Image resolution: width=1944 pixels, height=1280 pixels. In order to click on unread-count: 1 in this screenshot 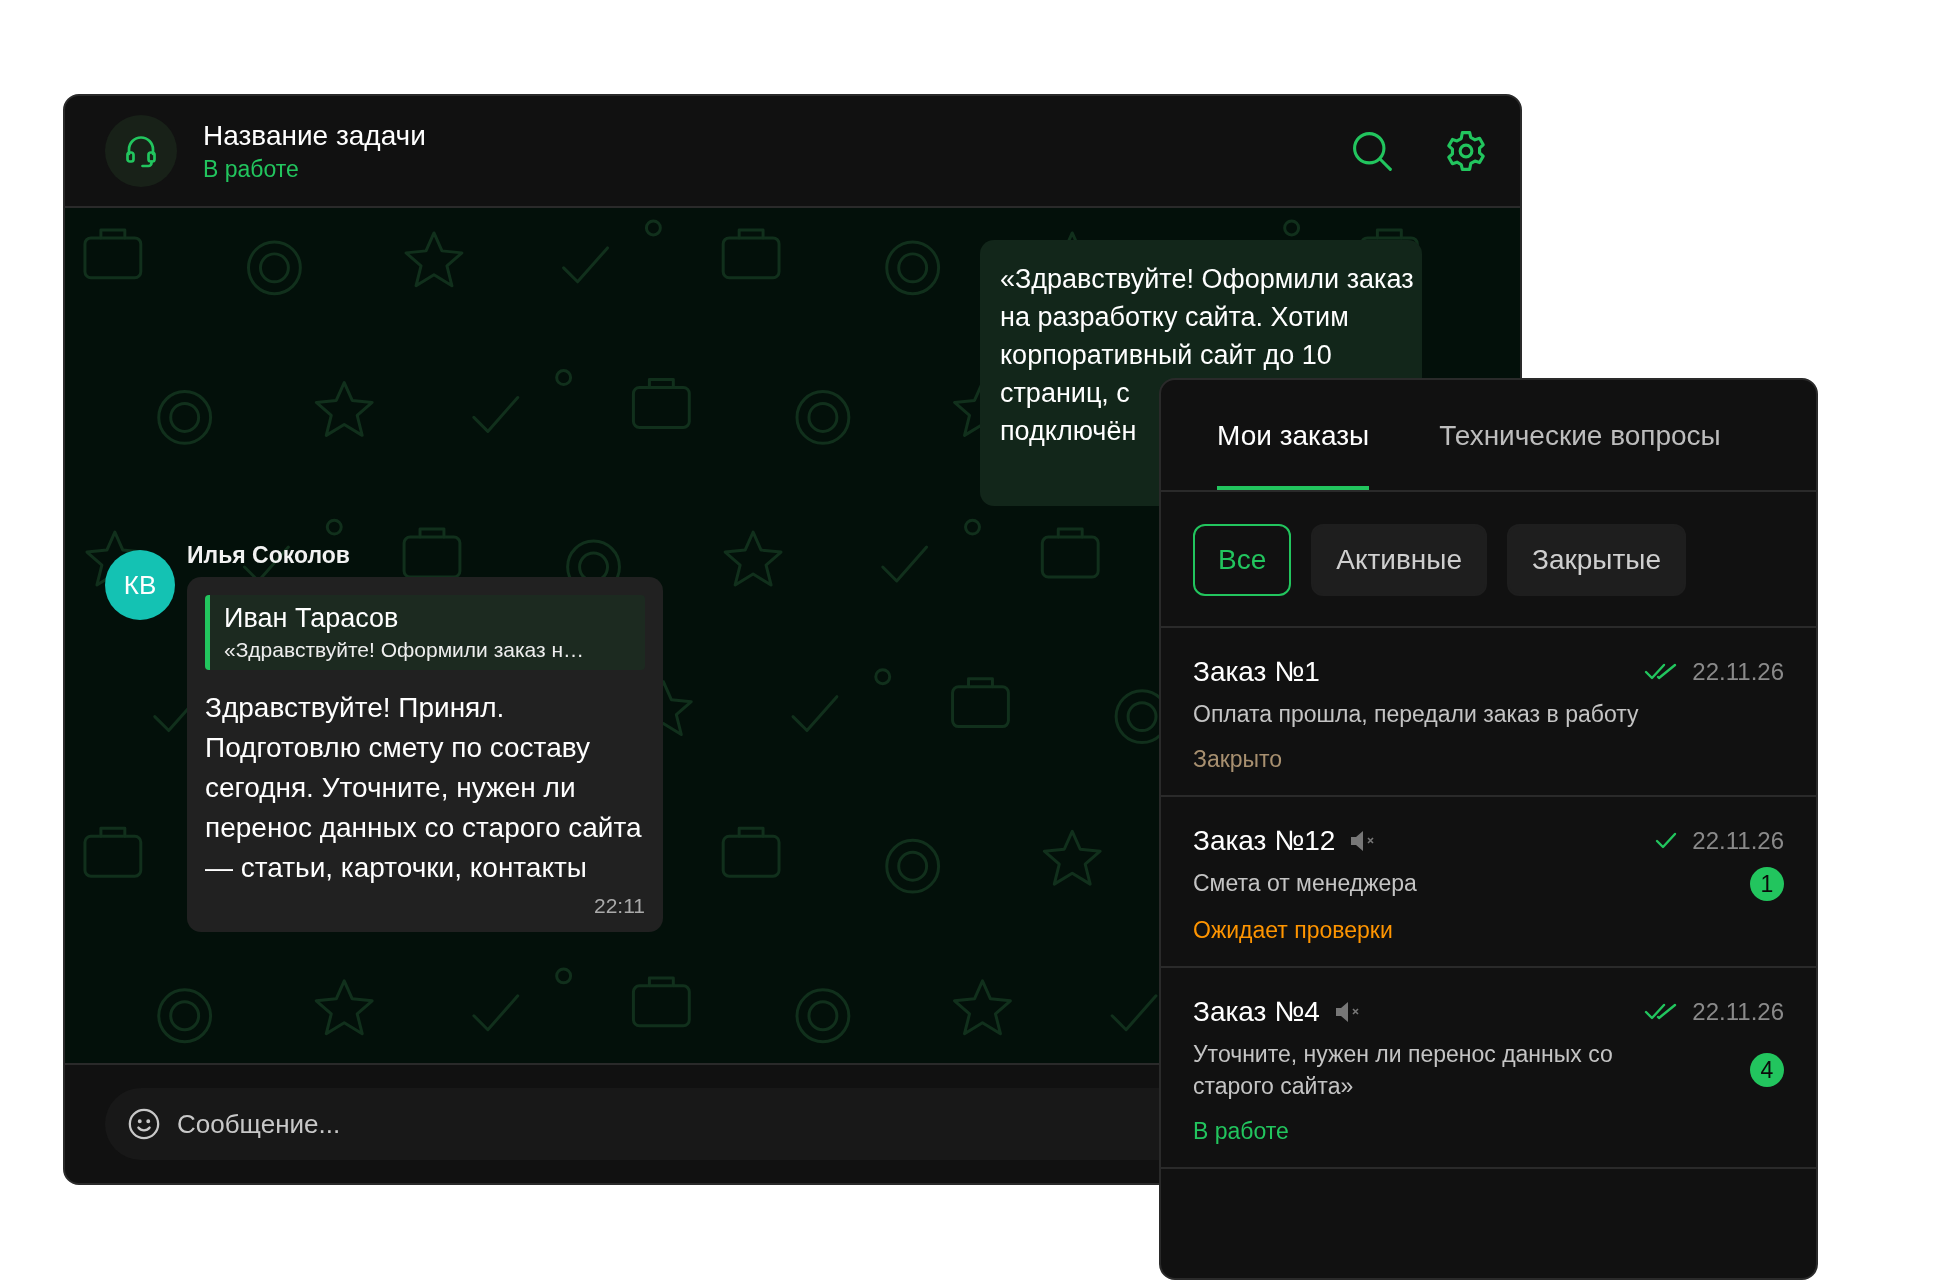, I will do `click(1767, 884)`.